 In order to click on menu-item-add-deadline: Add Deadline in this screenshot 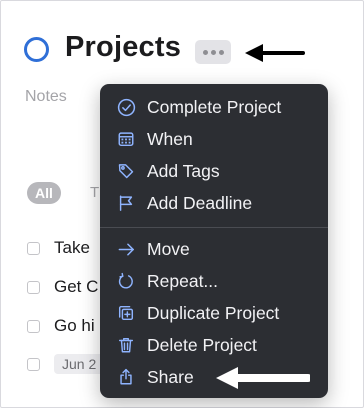, I will do `click(214, 203)`.